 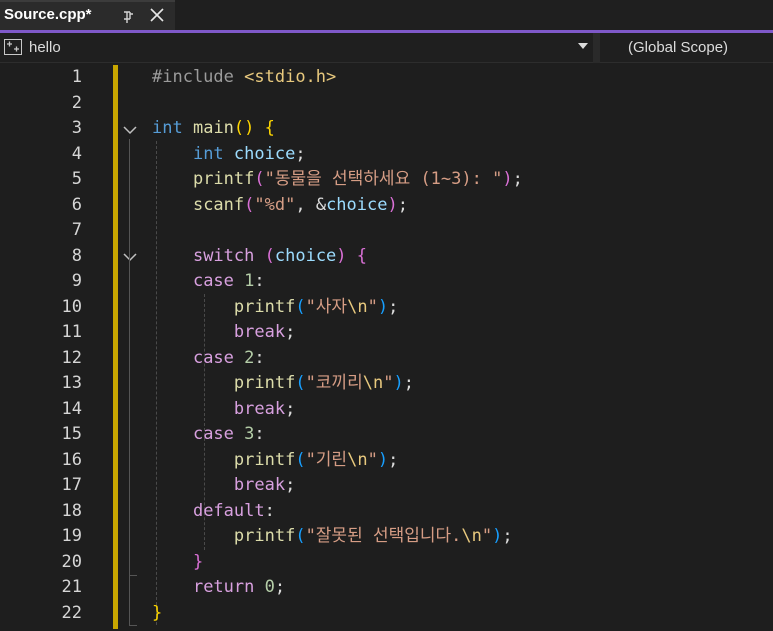 What do you see at coordinates (71, 485) in the screenshot?
I see `line-number: 17` at bounding box center [71, 485].